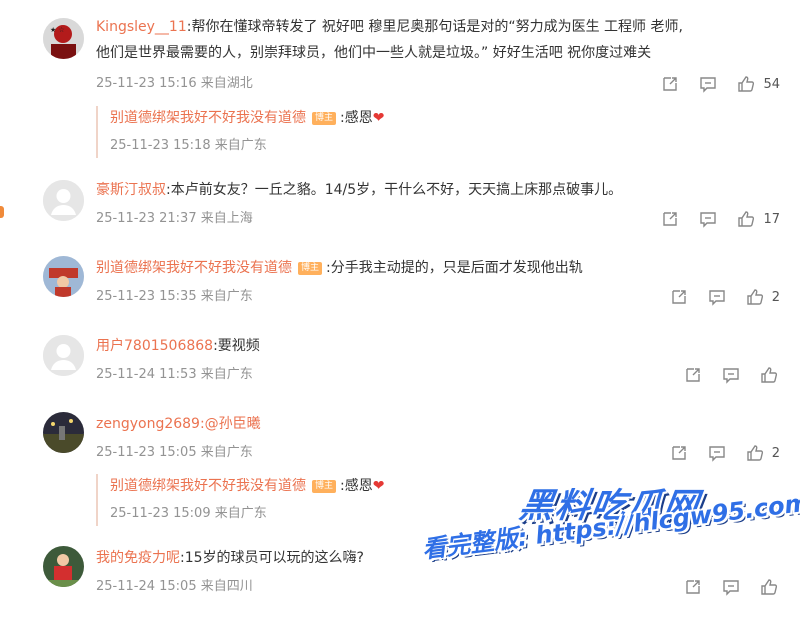 This screenshot has width=800, height=620. Describe the element at coordinates (148, 424) in the screenshot. I see `username-link: zengyong2689` at that location.